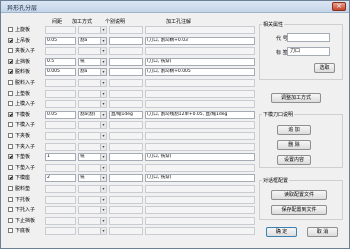 Image resolution: width=350 pixels, height=249 pixels. Describe the element at coordinates (322, 232) in the screenshot. I see `cancel-button: 取 消` at that location.